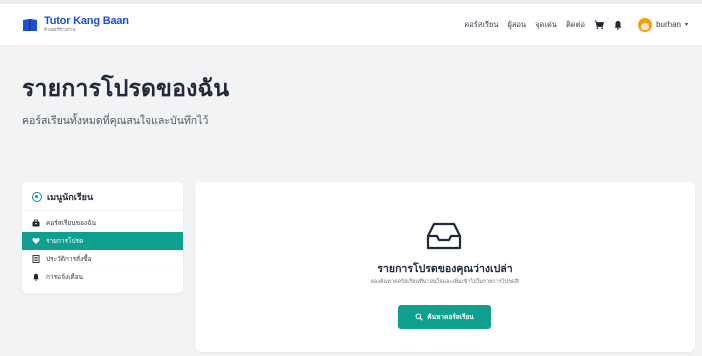 The width and height of the screenshot is (702, 356). I want to click on heart-icon, so click(36, 241).